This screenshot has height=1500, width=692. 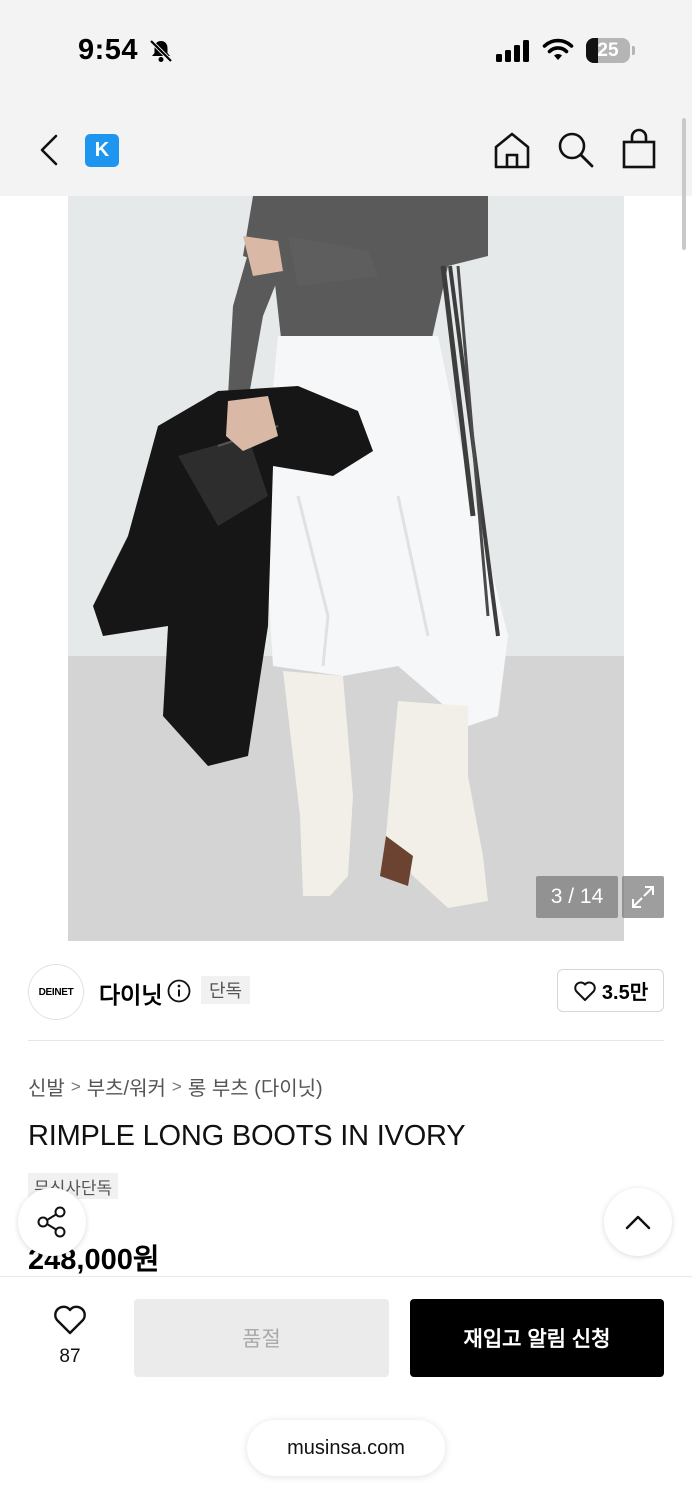 I want to click on brand-row: DEINET 다이닛 단독 3.5만, so click(x=346, y=991).